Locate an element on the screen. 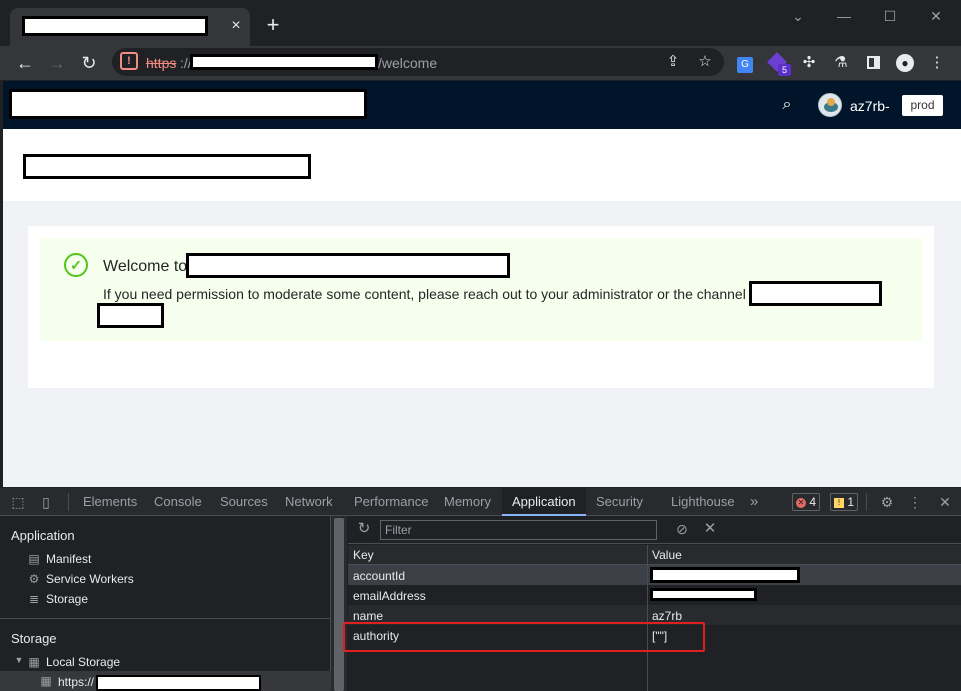  refresh-icon: ↻ is located at coordinates (364, 529).